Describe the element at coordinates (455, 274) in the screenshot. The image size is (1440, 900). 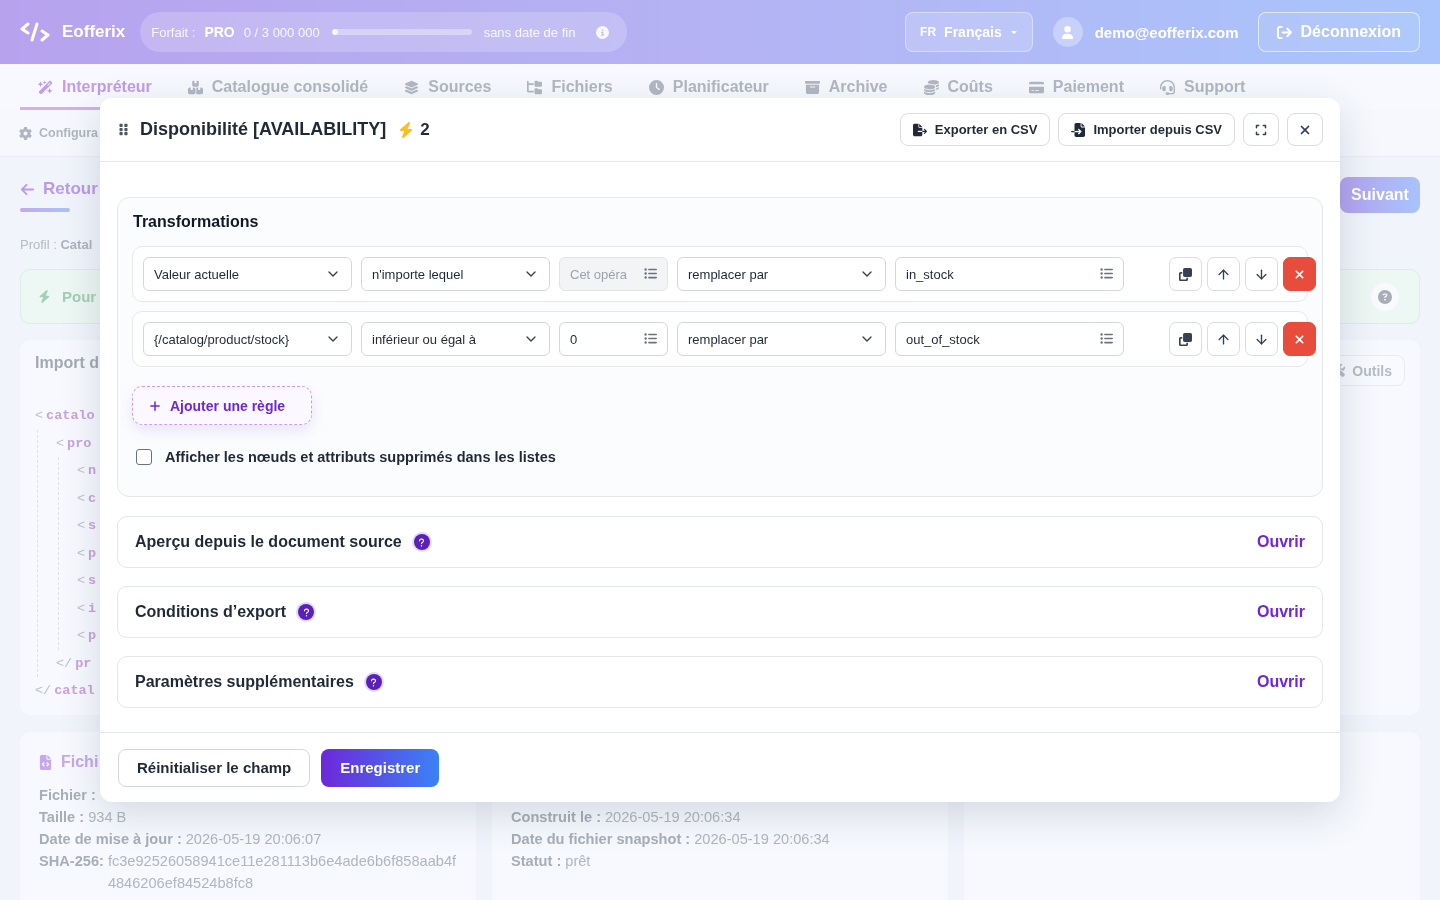
I see `operator-select: n'importe lequel` at that location.